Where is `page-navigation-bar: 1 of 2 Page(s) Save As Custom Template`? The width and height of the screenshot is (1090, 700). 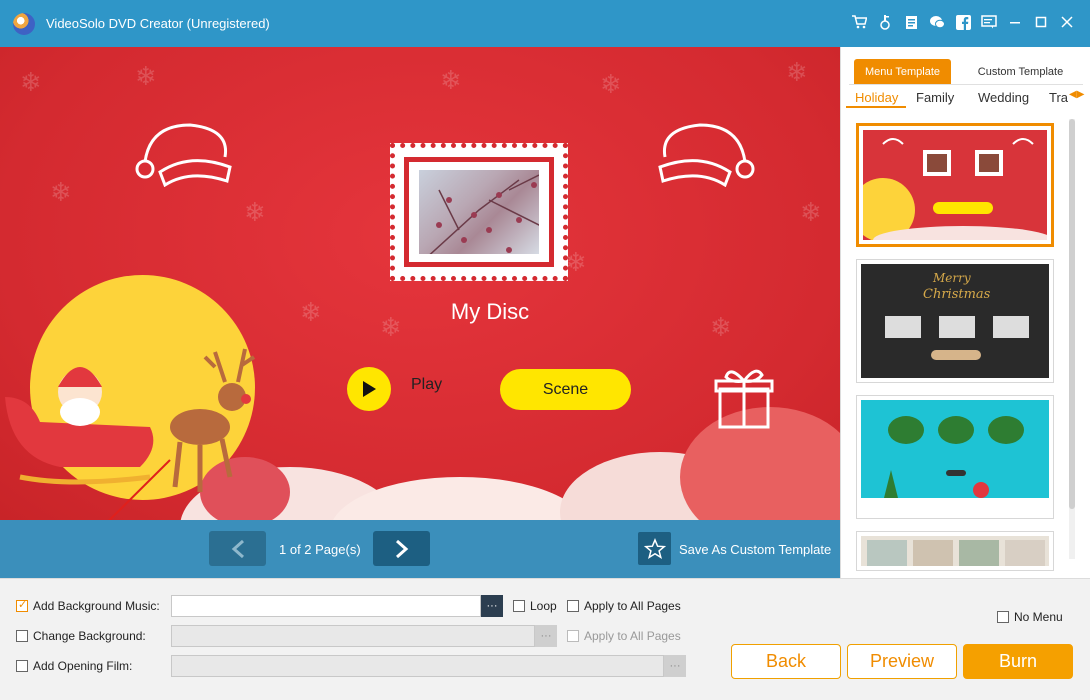 page-navigation-bar: 1 of 2 Page(s) Save As Custom Template is located at coordinates (420, 549).